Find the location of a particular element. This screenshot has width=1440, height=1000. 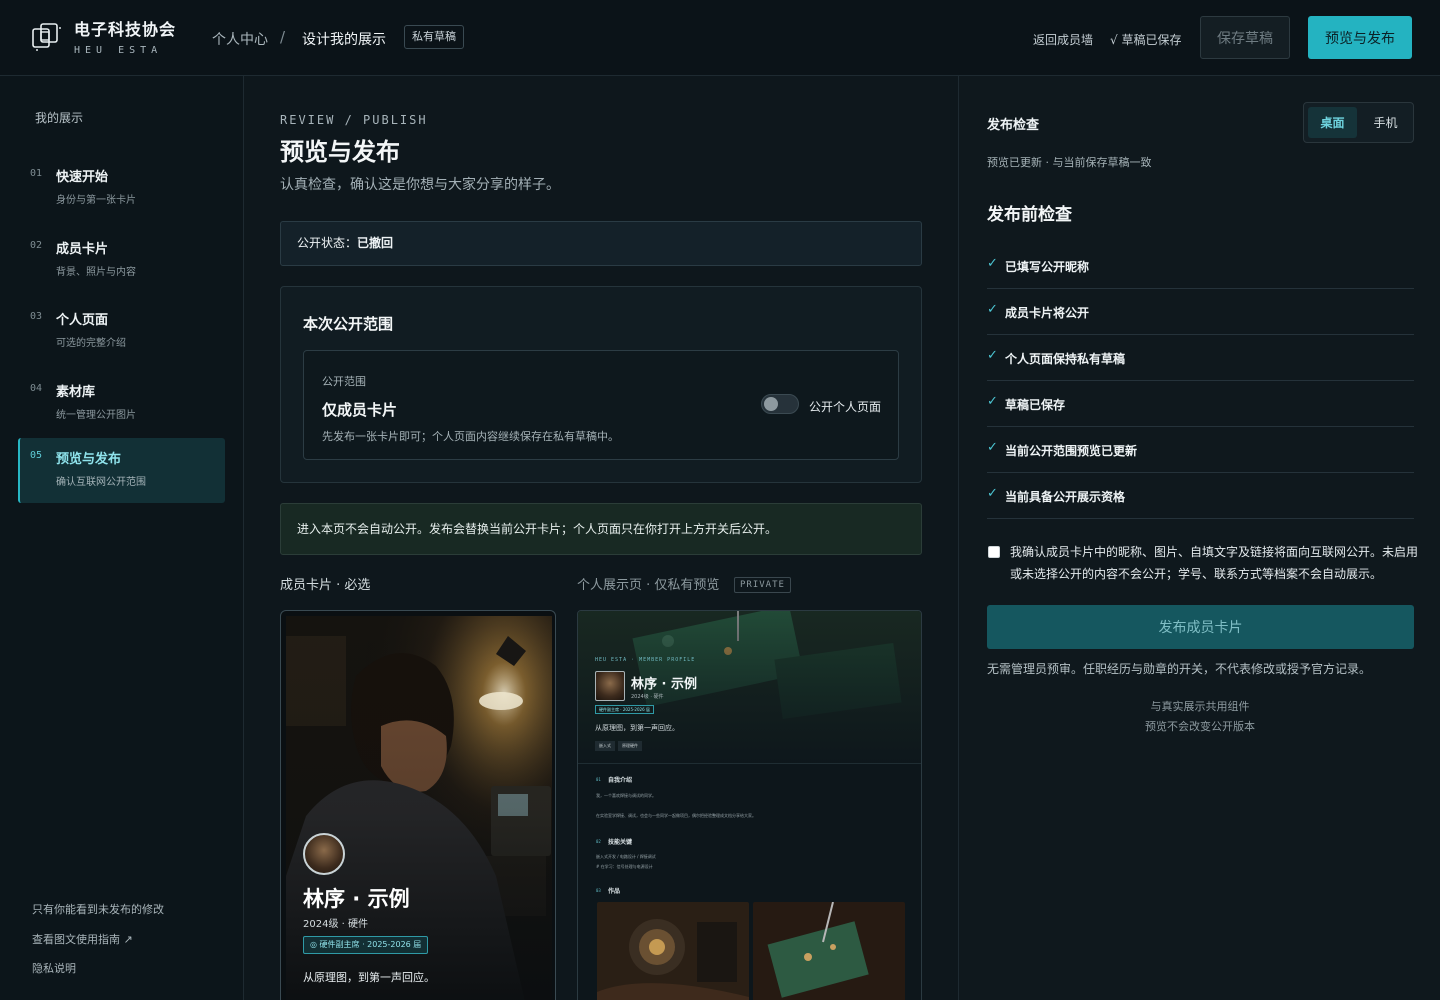

checklist-item-label: 已填写公开昵称 is located at coordinates (1047, 267).